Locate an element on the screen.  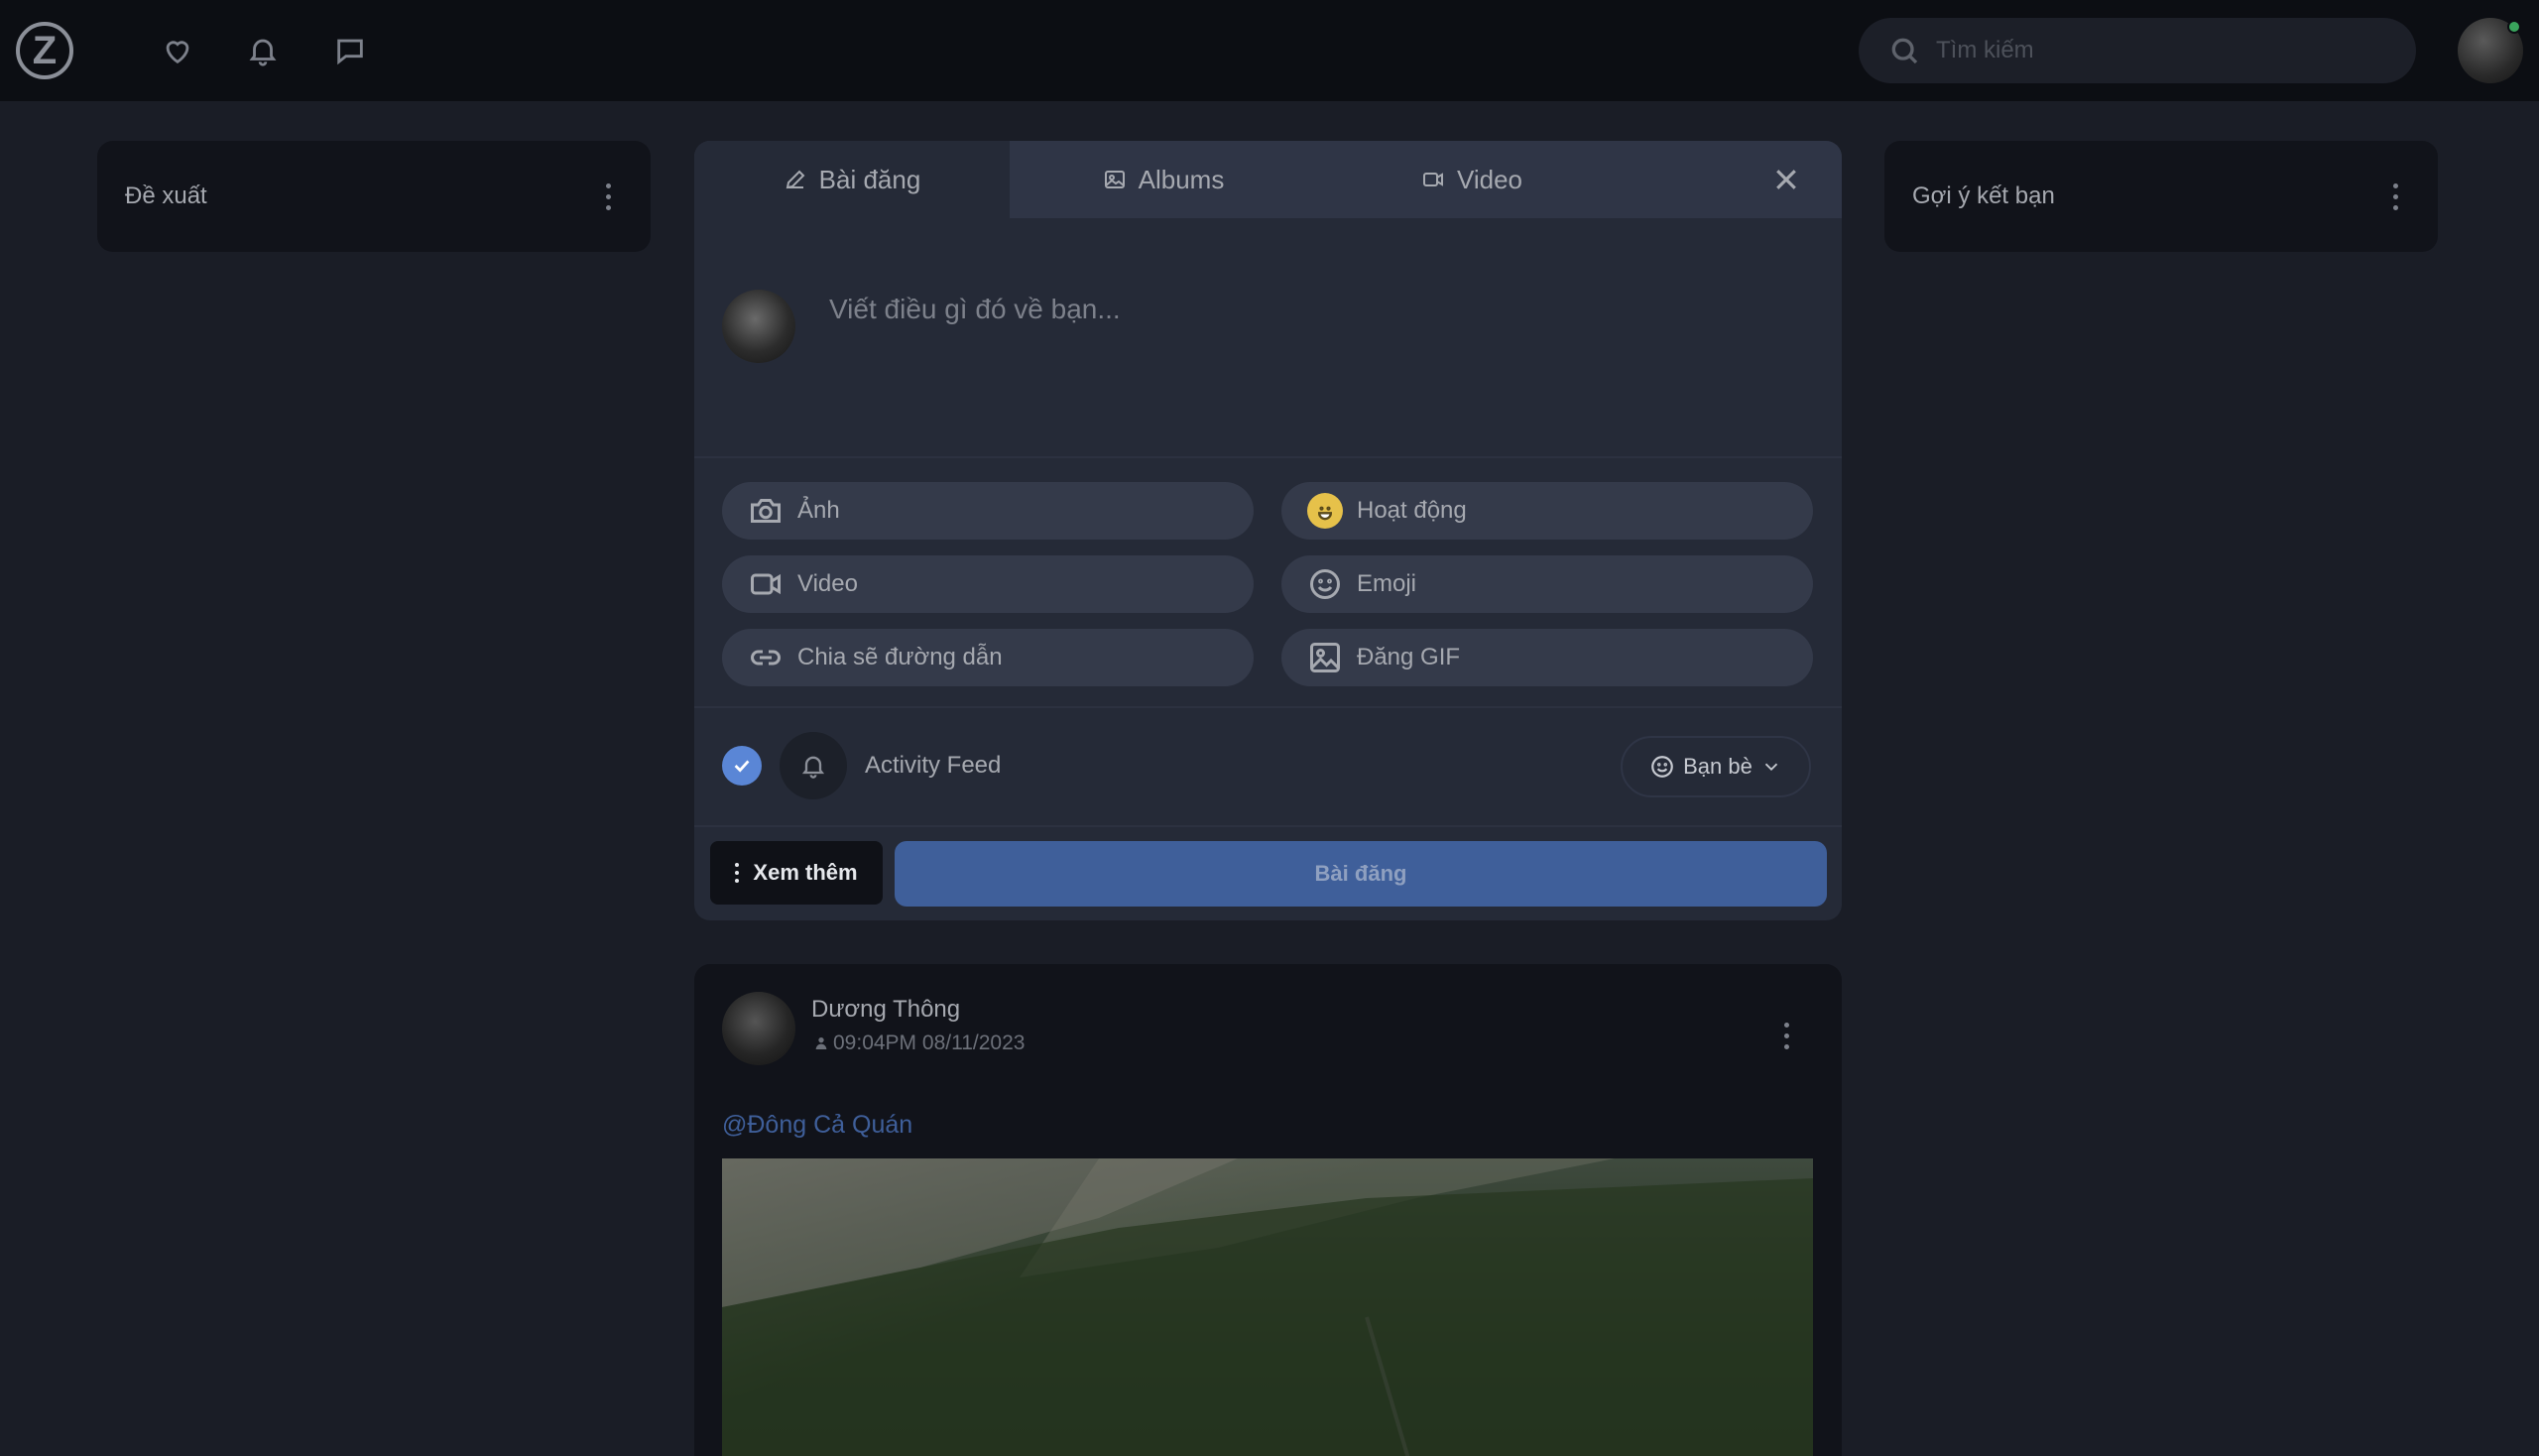
camera-icon is located at coordinates (766, 511).